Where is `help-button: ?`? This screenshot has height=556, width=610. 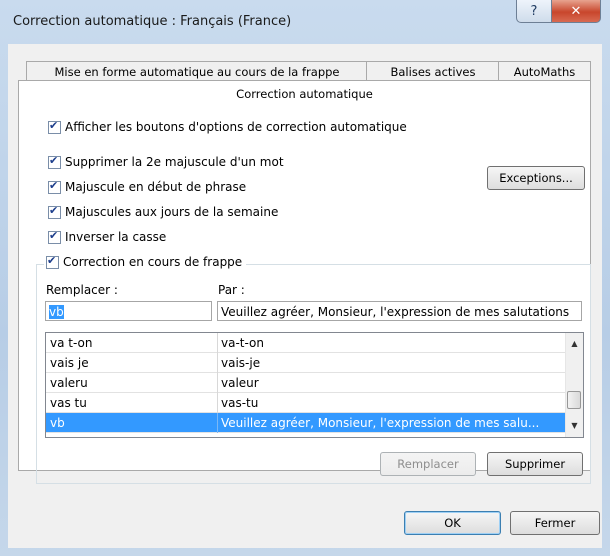
help-button: ? is located at coordinates (534, 11).